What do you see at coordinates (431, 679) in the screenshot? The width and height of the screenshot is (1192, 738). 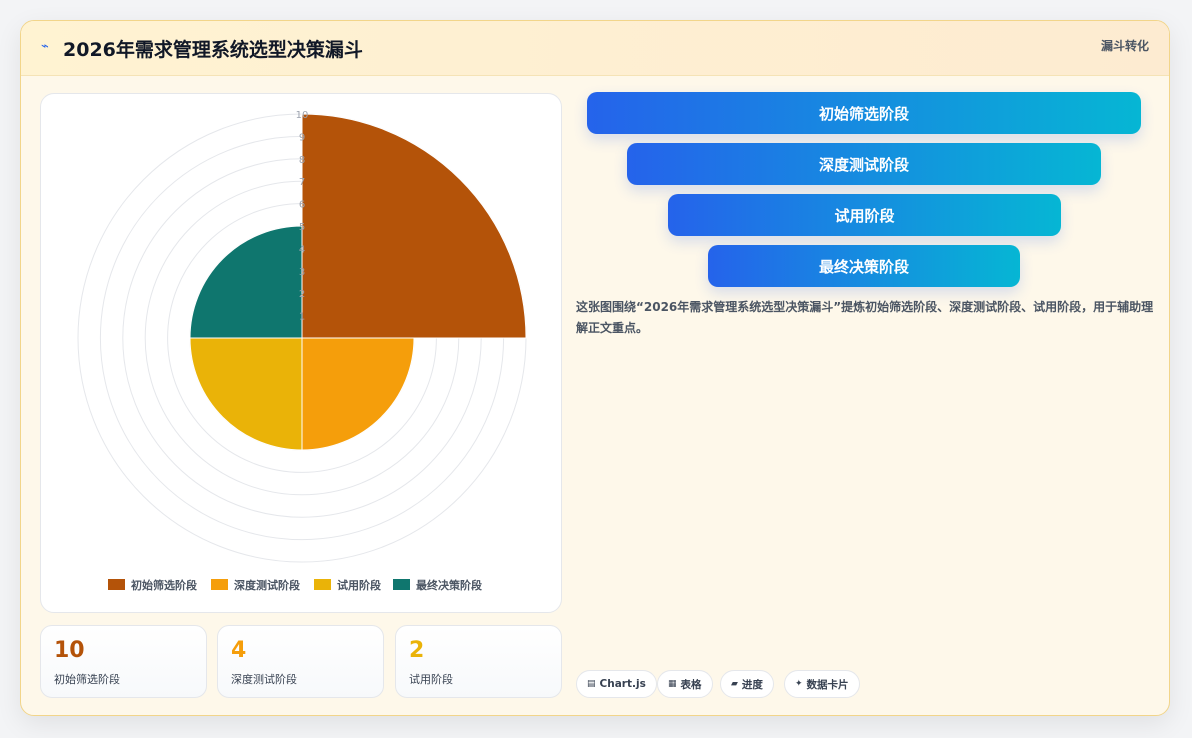 I see `stat-label: 试用阶段` at bounding box center [431, 679].